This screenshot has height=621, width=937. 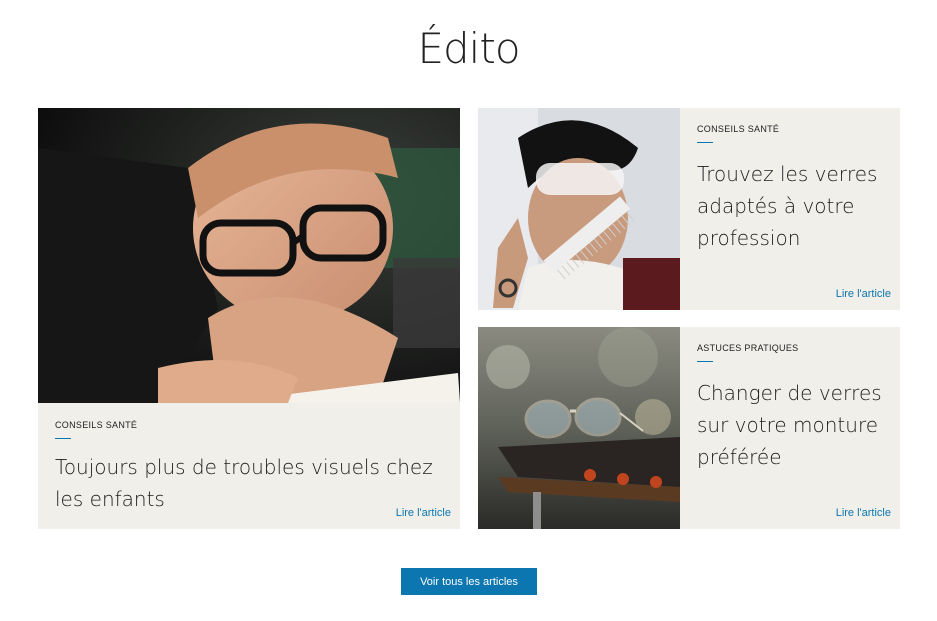 What do you see at coordinates (468, 48) in the screenshot?
I see `page-title: Édito` at bounding box center [468, 48].